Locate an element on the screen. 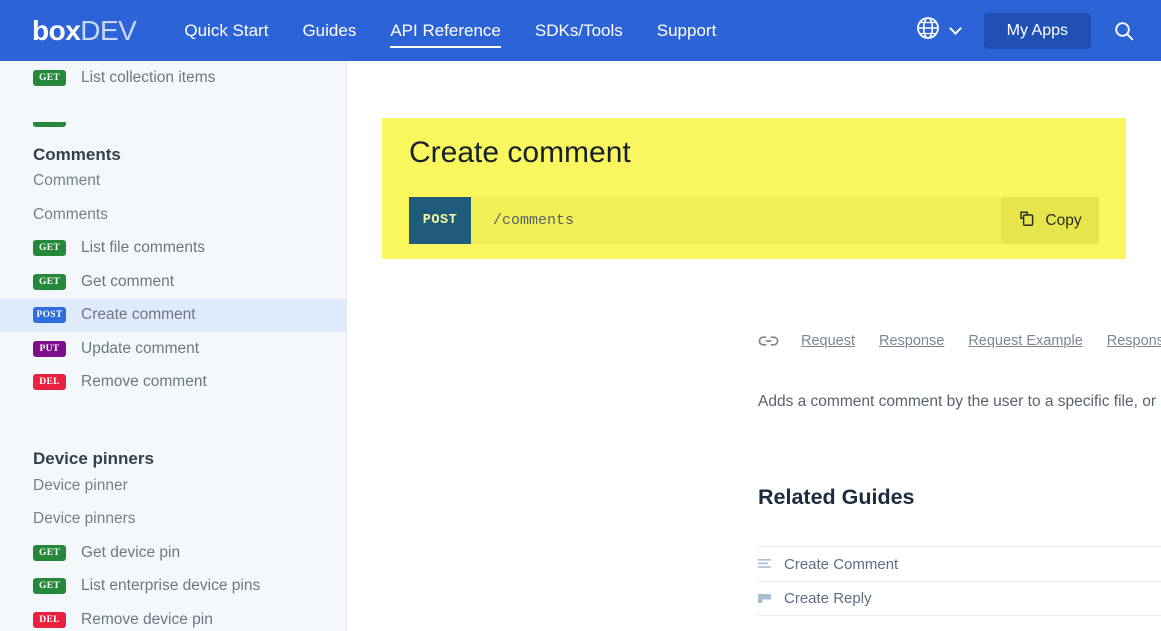  nav-item-sdks-tools: SDKs/Tools is located at coordinates (579, 30).